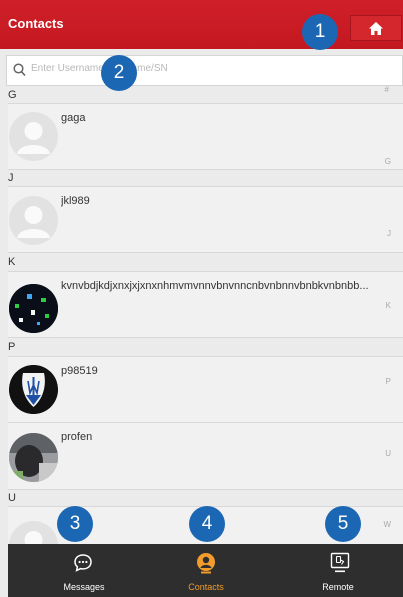 This screenshot has height=597, width=403. I want to click on tab-contacts: Contacts, so click(206, 570).